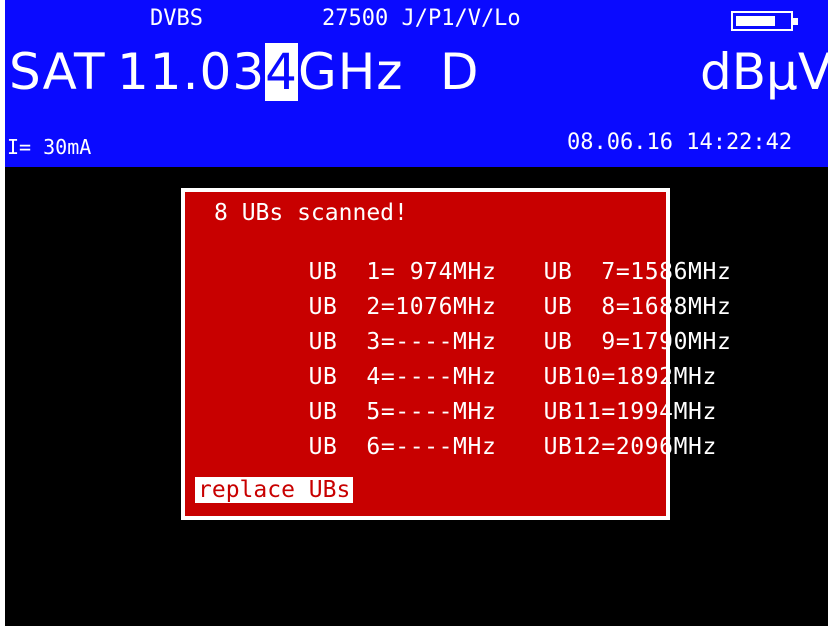 This screenshot has width=828, height=626. Describe the element at coordinates (402, 447) in the screenshot. I see `ub-entry: UB 6=----MHz` at that location.